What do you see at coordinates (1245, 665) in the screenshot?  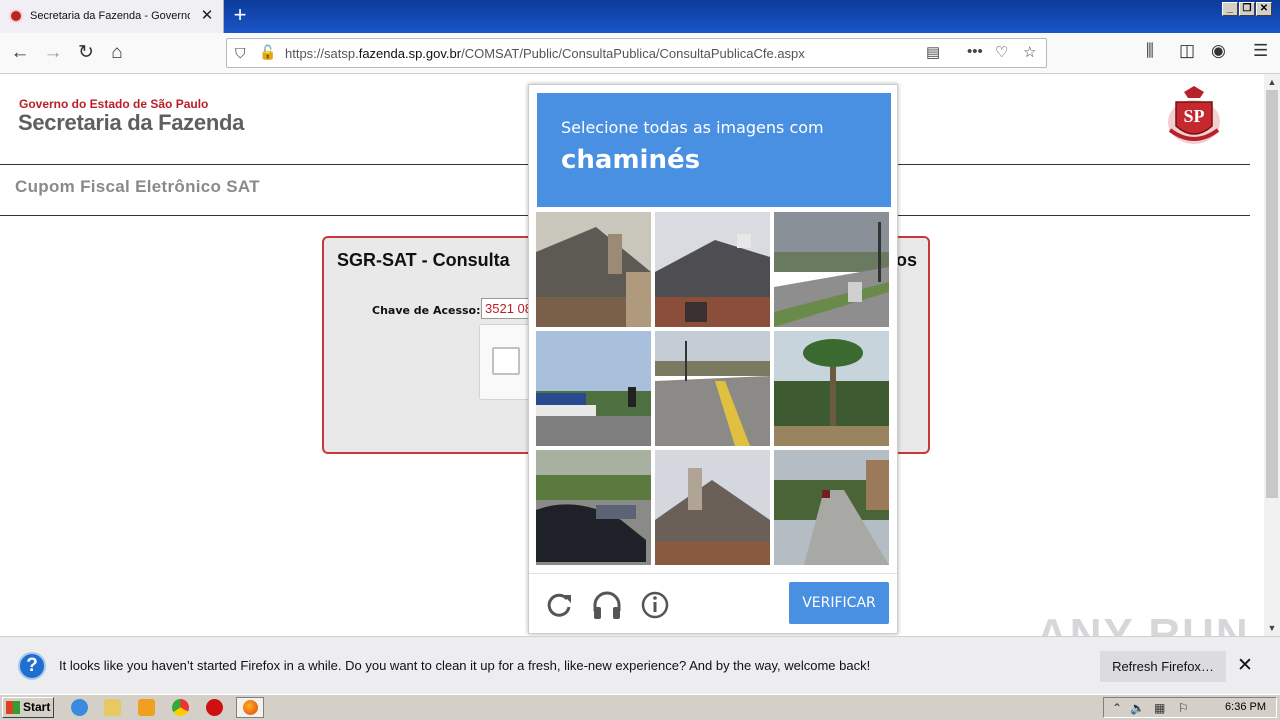 I see `notification-close-icon: ✕` at bounding box center [1245, 665].